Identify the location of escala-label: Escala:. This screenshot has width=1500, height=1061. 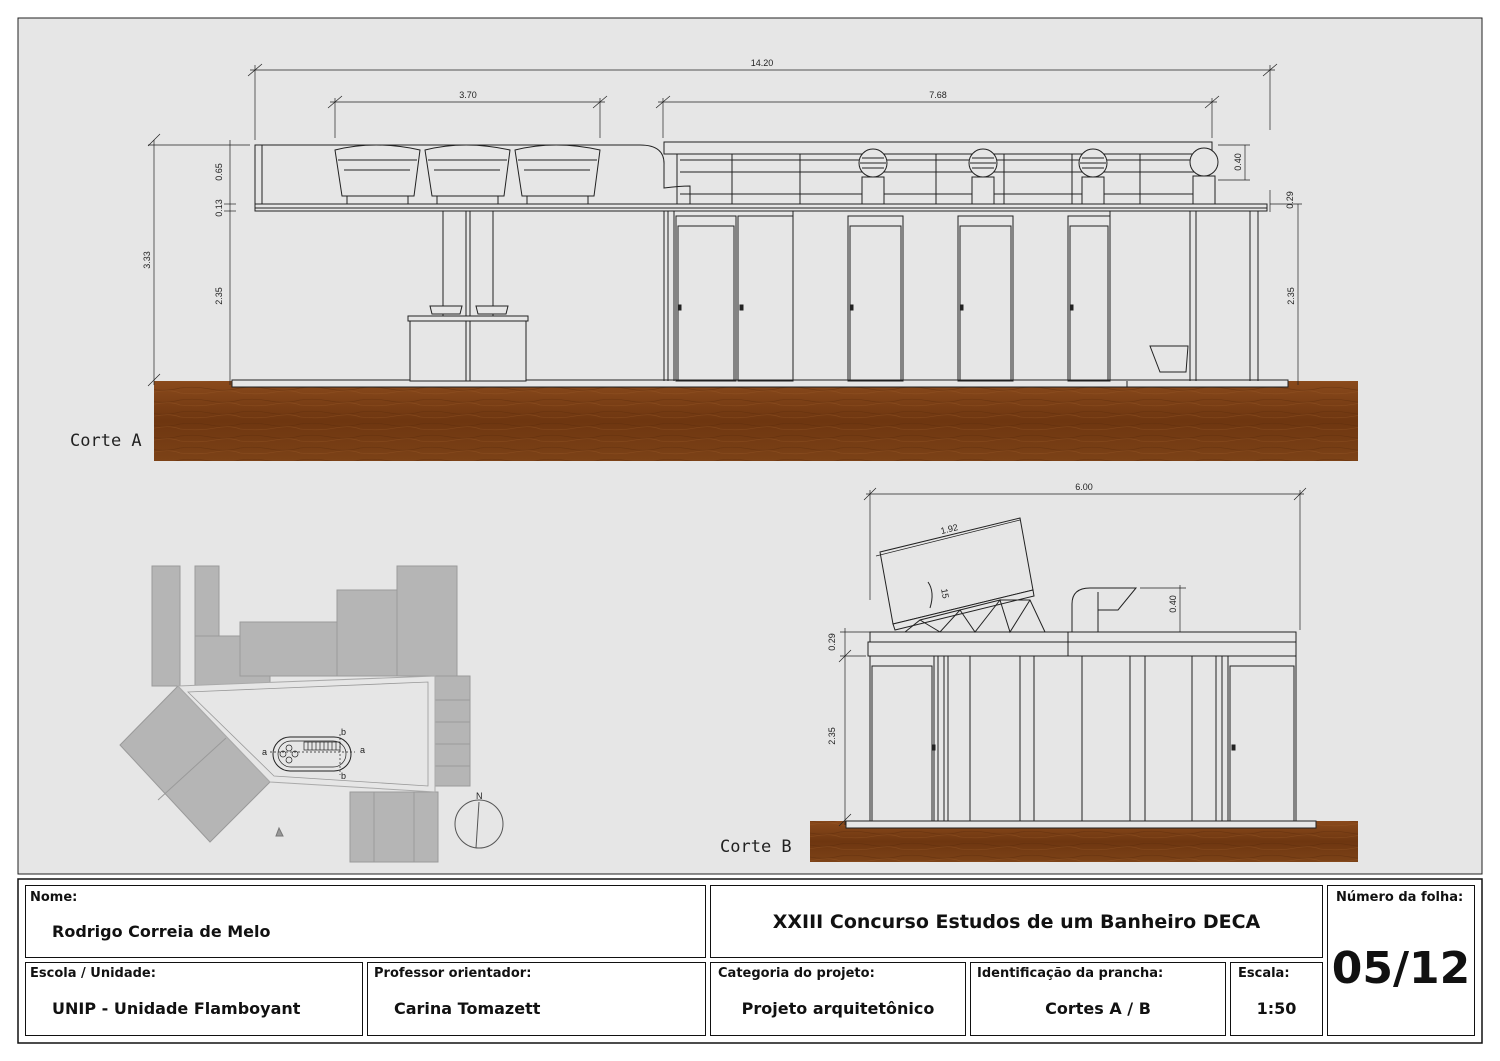
(1264, 973).